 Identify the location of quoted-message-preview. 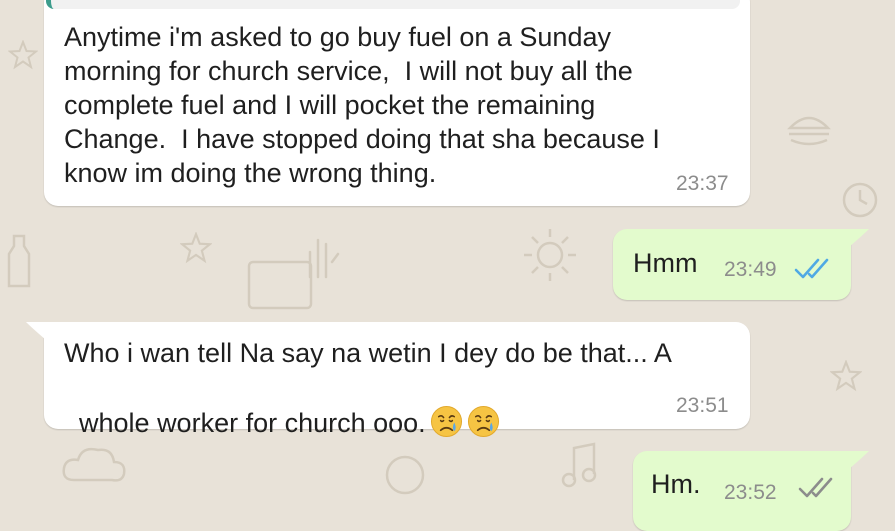
(393, 4).